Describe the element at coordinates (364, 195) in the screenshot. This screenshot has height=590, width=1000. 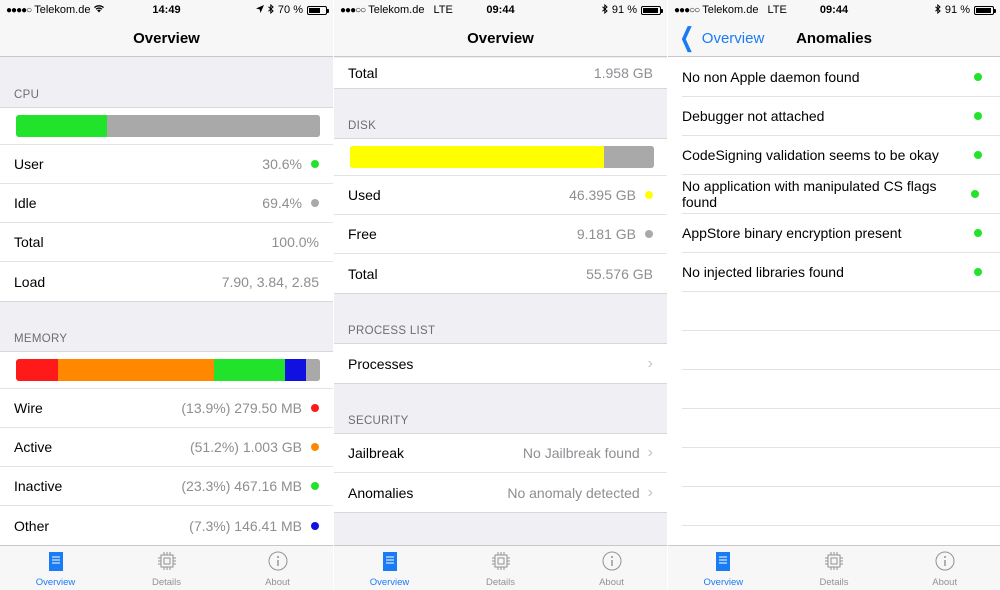
I see `row-label: Used` at that location.